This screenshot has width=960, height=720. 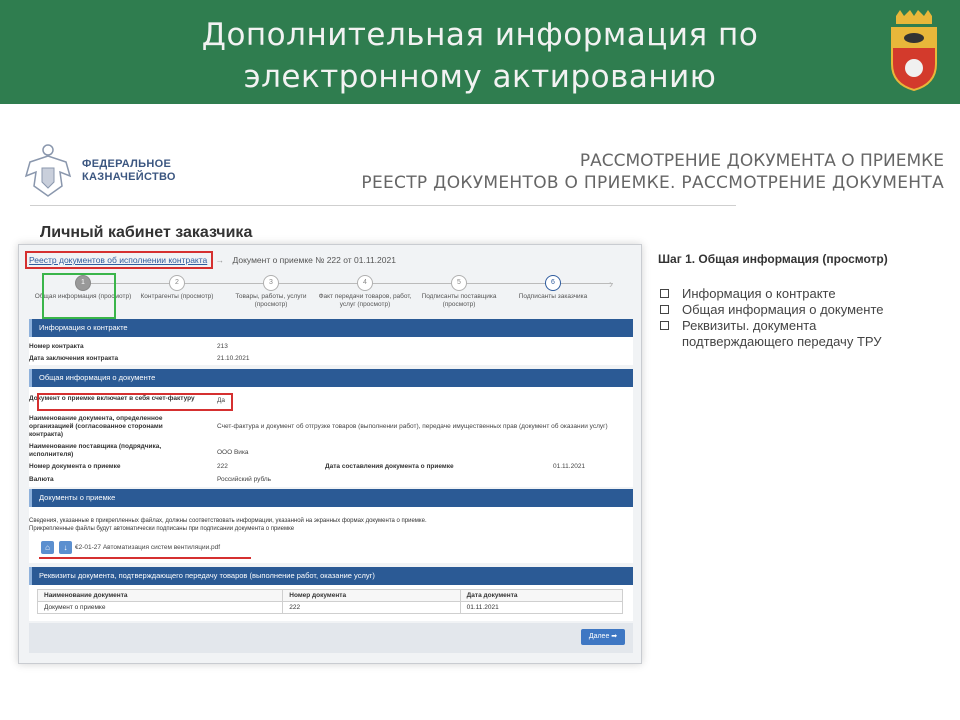 I want to click on next-button: Далее ➡, so click(x=603, y=637).